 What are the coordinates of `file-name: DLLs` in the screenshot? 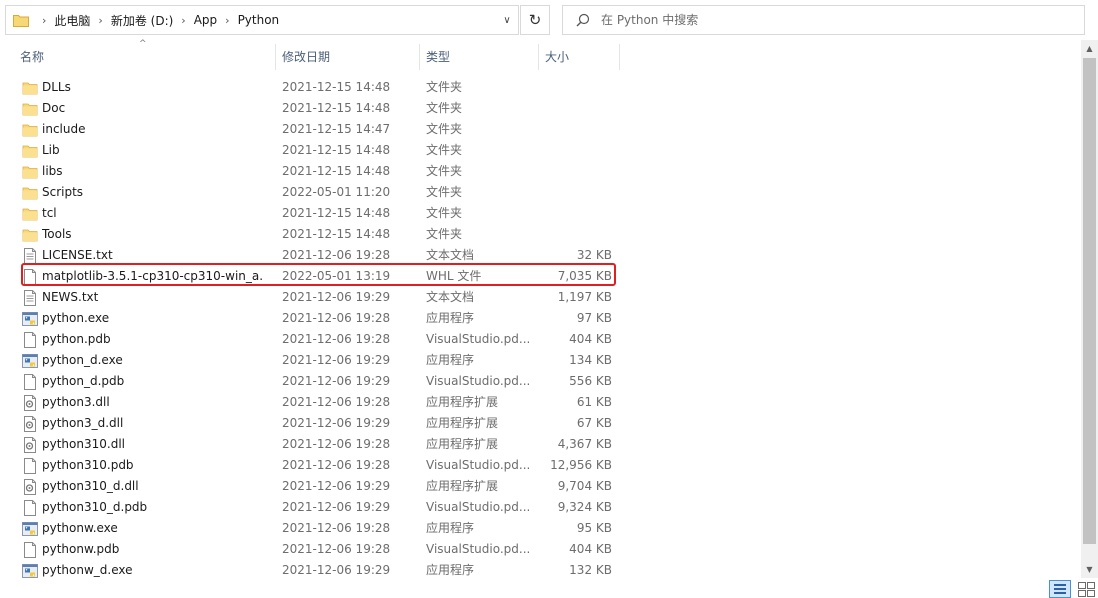 It's located at (56, 87).